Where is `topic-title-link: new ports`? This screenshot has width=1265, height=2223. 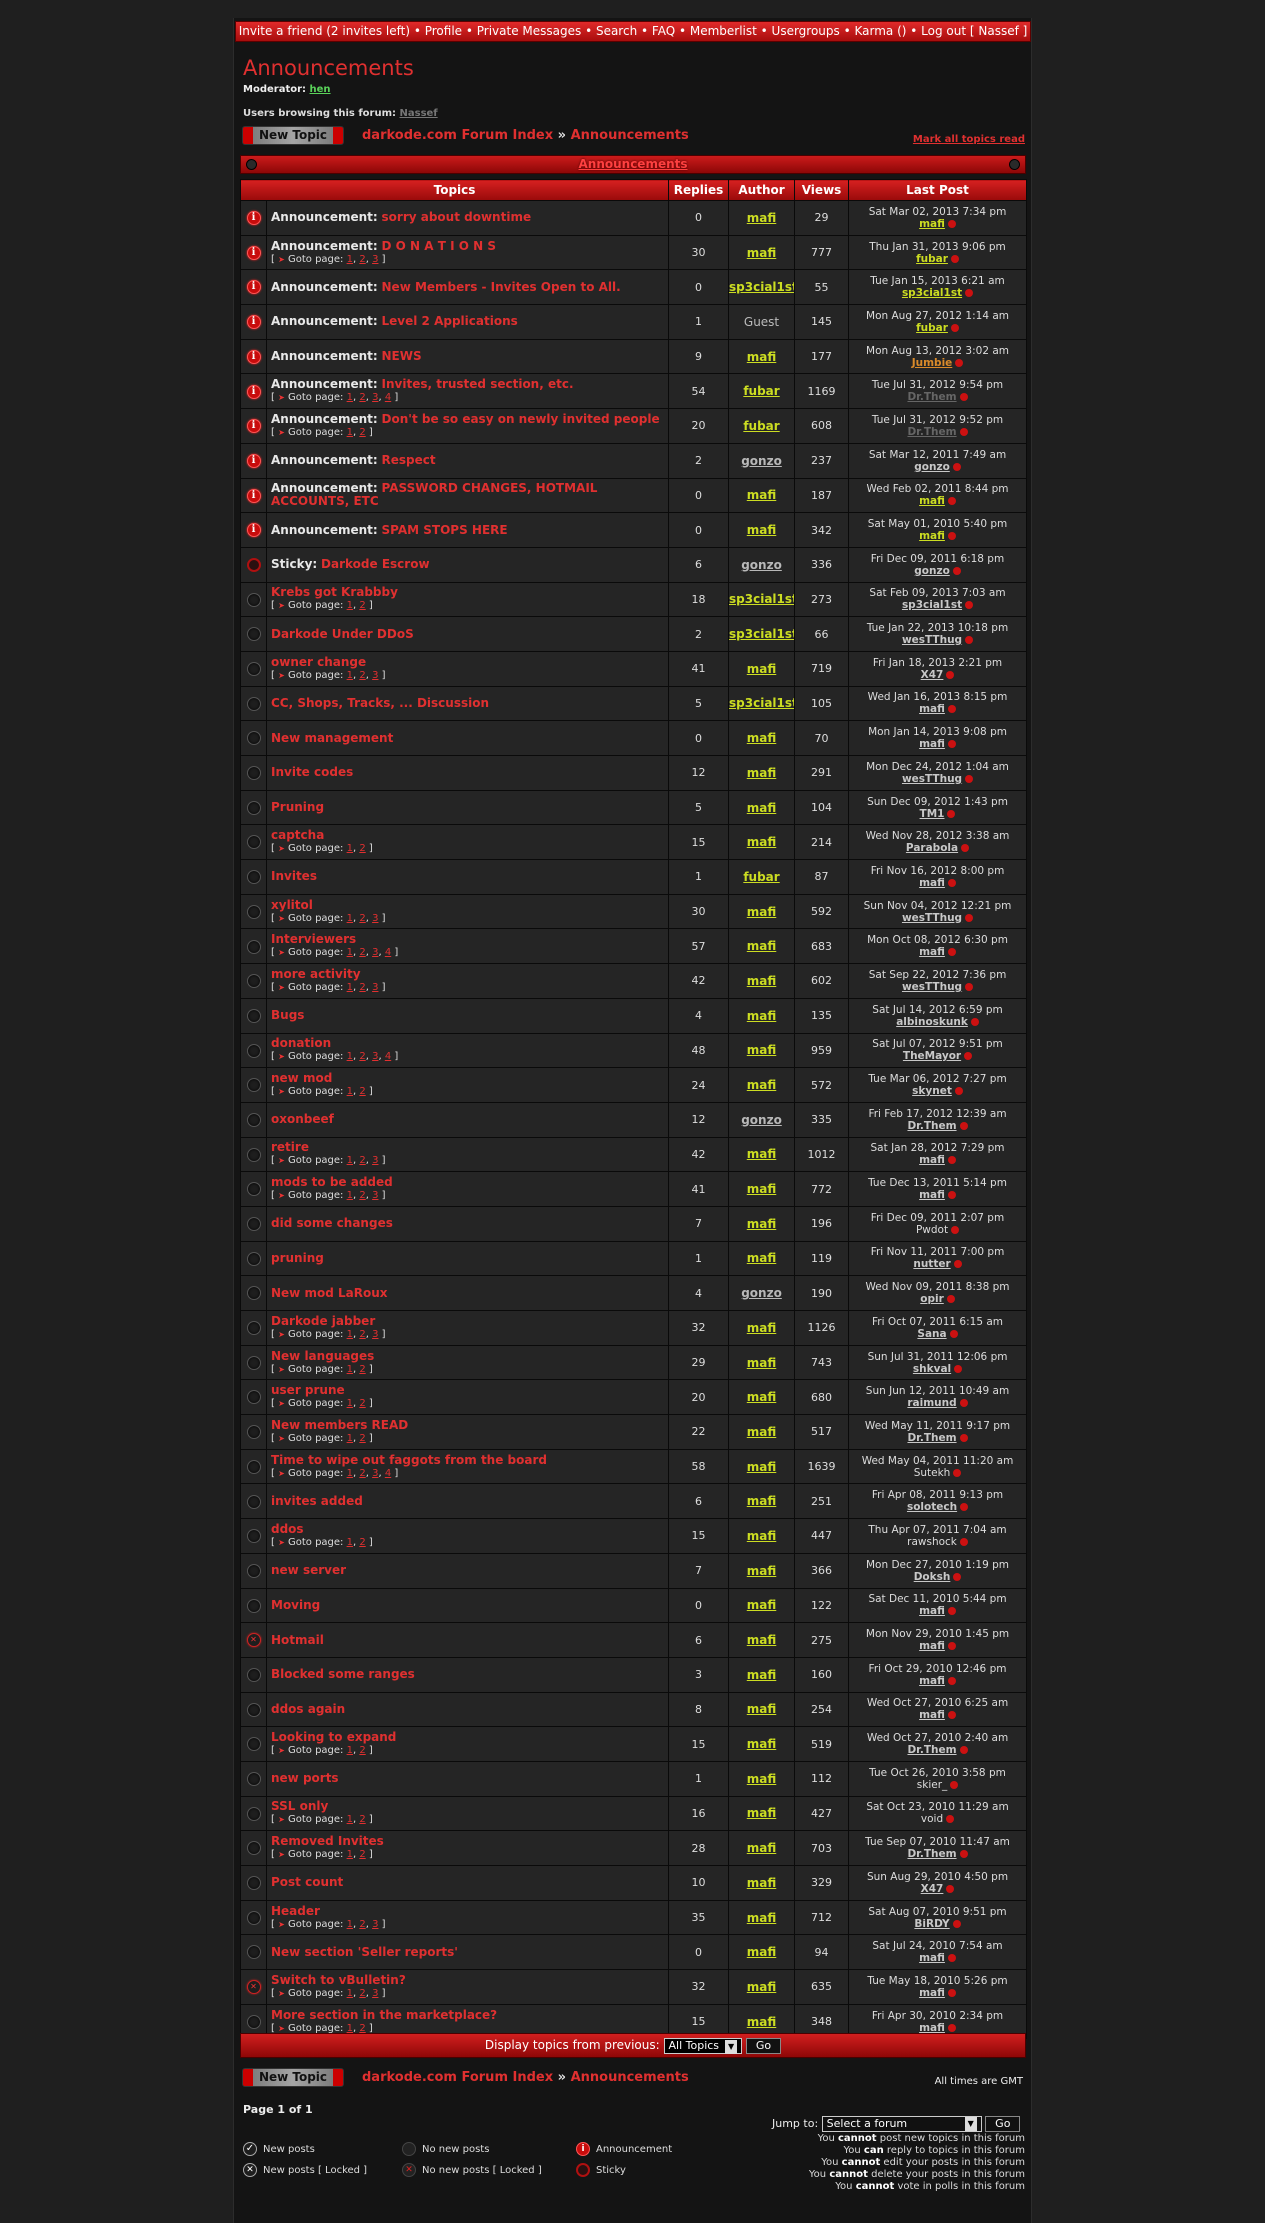 topic-title-link: new ports is located at coordinates (305, 1778).